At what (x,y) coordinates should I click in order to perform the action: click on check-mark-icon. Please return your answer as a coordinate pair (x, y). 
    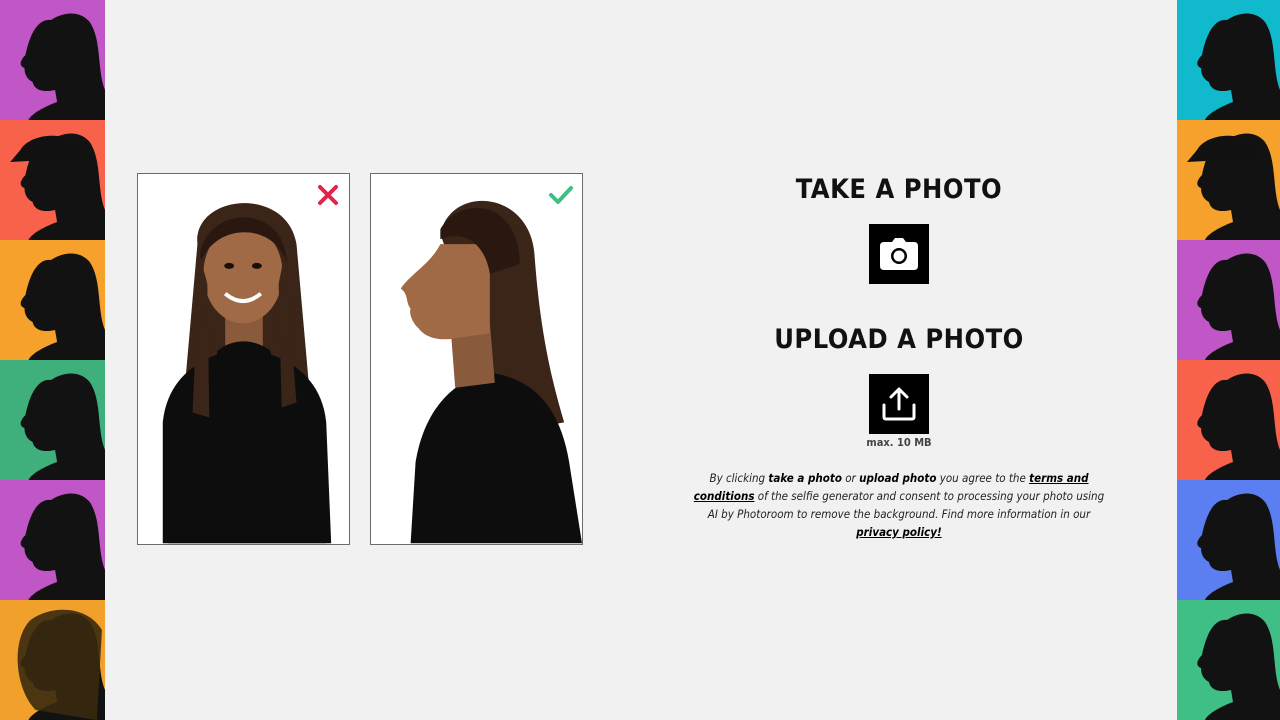
    Looking at the image, I should click on (561, 195).